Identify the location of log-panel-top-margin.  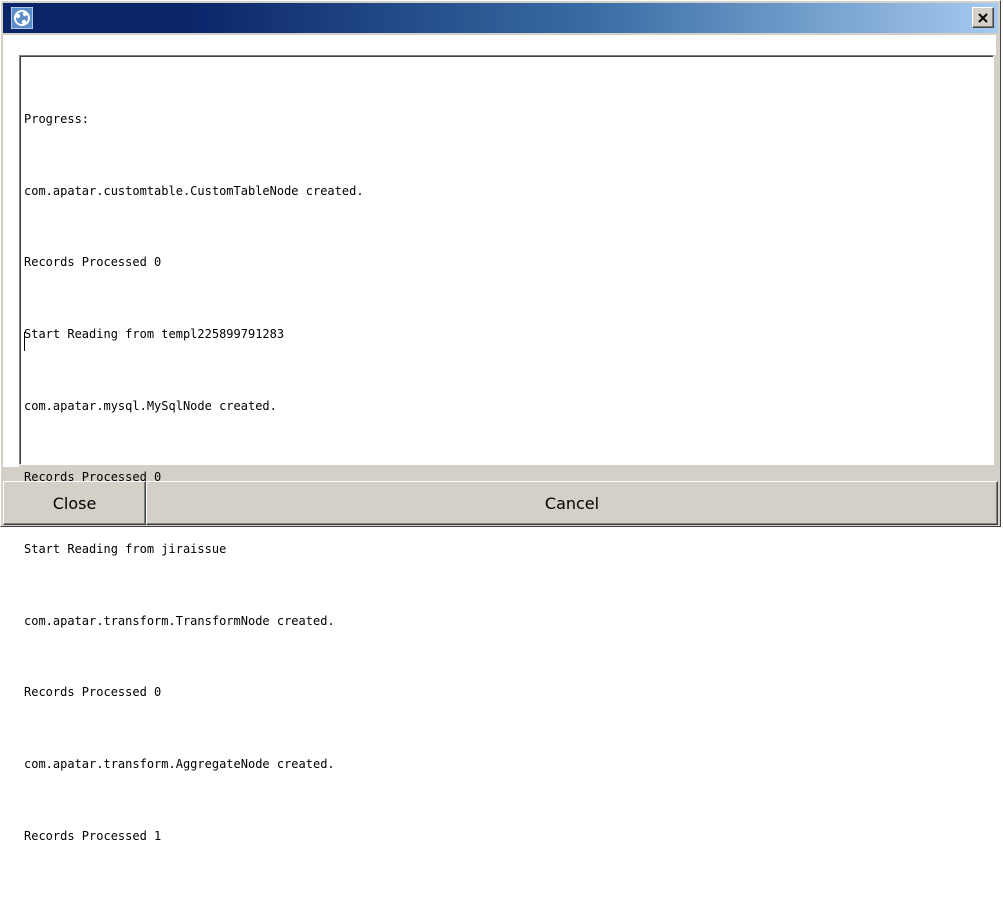
(499, 45).